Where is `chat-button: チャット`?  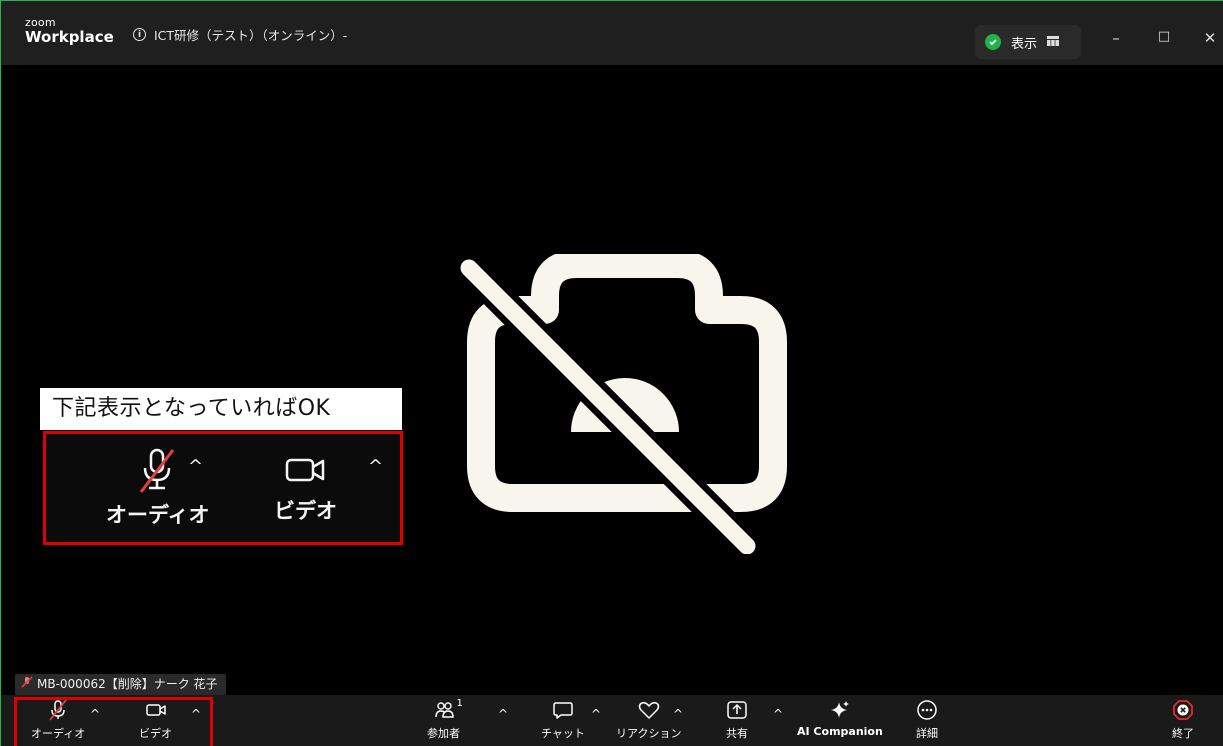
chat-button: チャット is located at coordinates (563, 720).